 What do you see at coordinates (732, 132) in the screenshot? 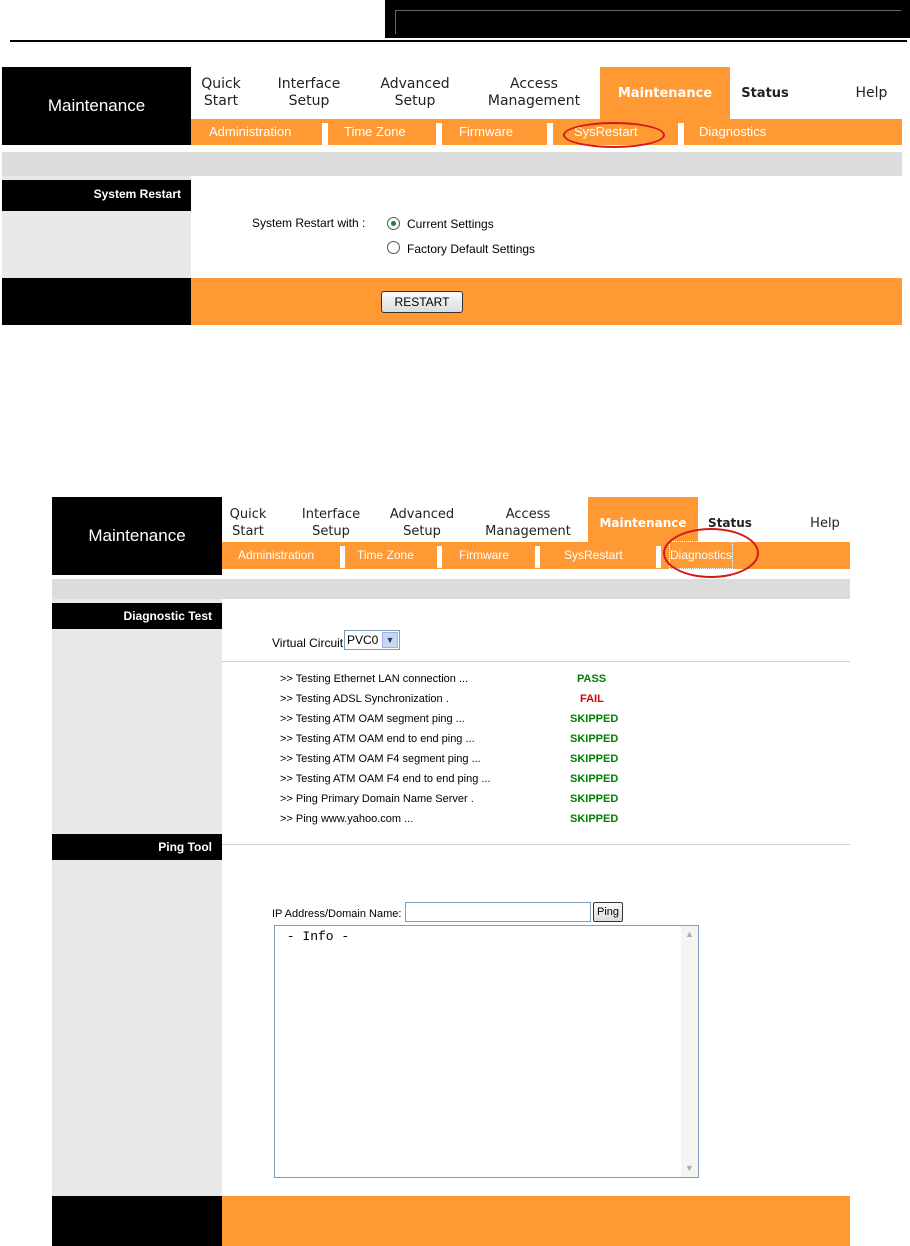
I see `subnav-diagnostics: Diagnostics` at bounding box center [732, 132].